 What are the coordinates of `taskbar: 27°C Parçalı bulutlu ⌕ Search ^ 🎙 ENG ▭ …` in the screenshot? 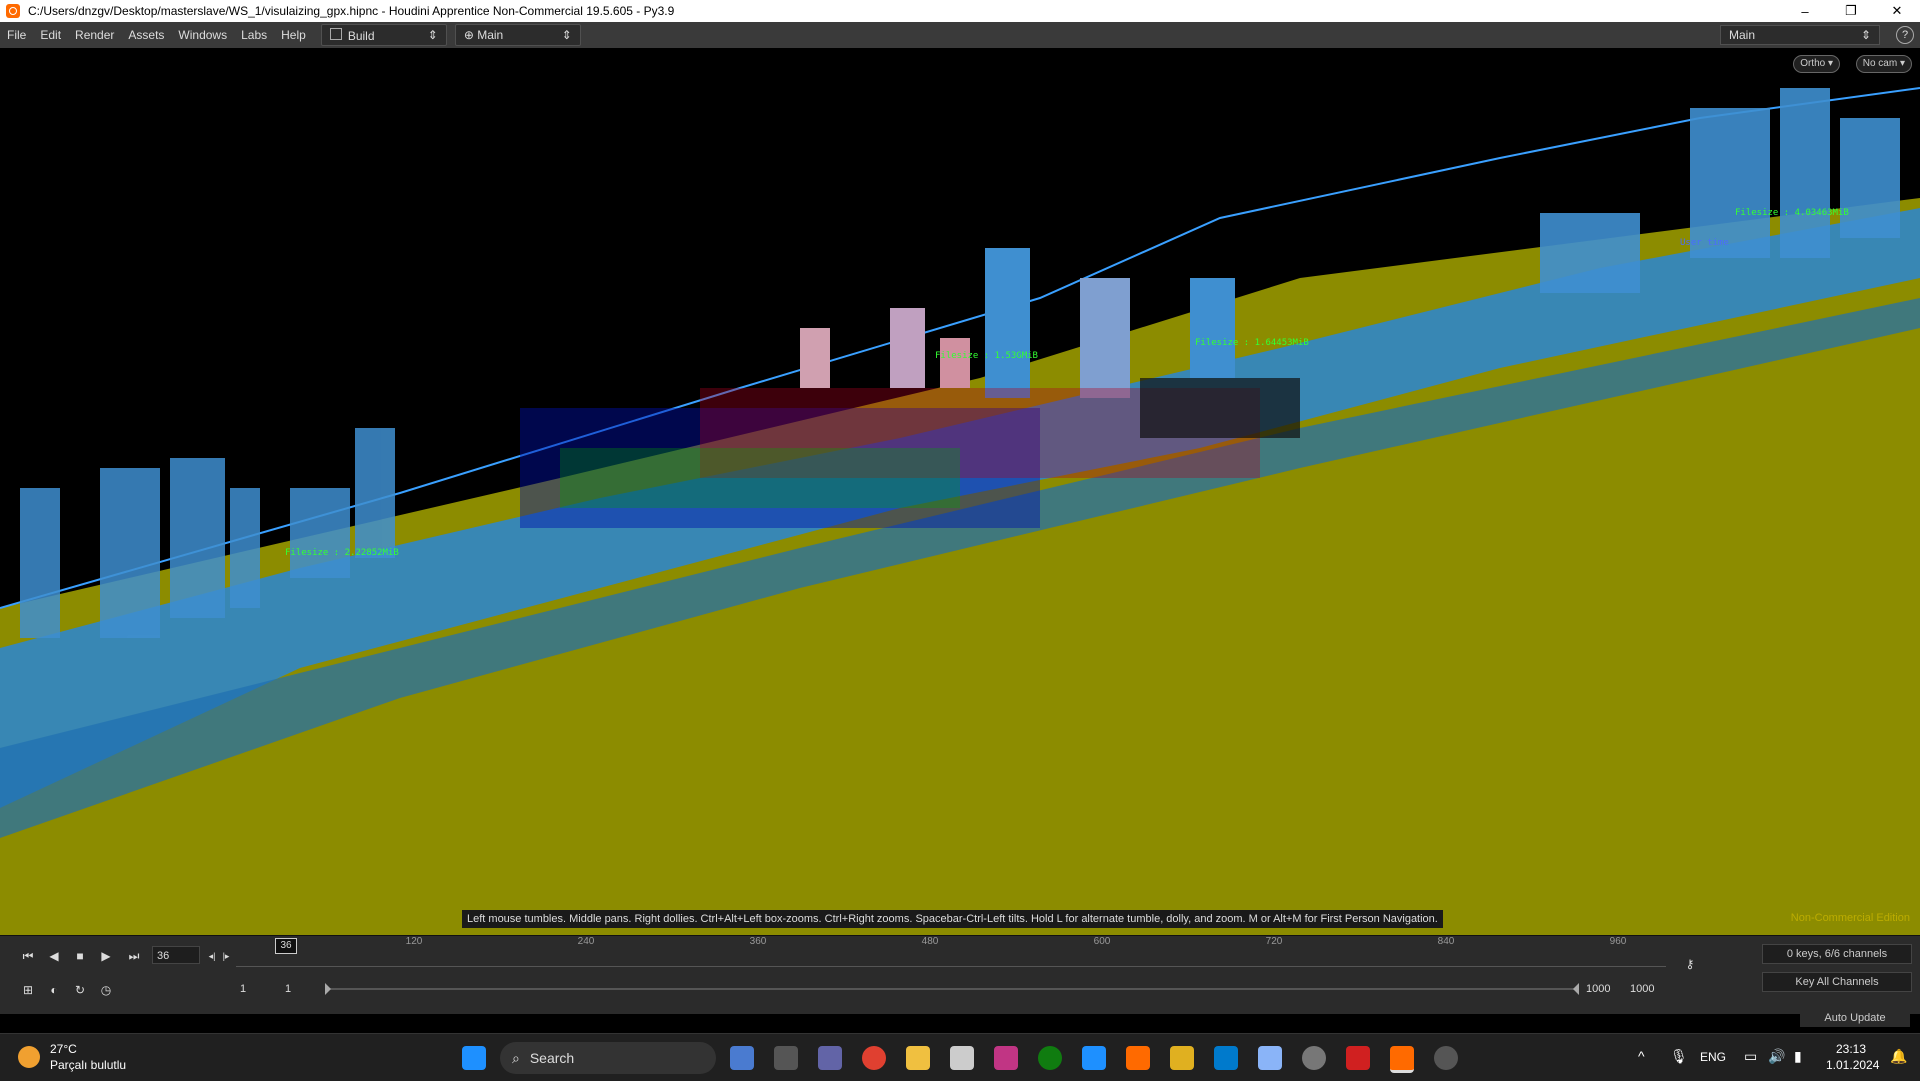 It's located at (960, 1057).